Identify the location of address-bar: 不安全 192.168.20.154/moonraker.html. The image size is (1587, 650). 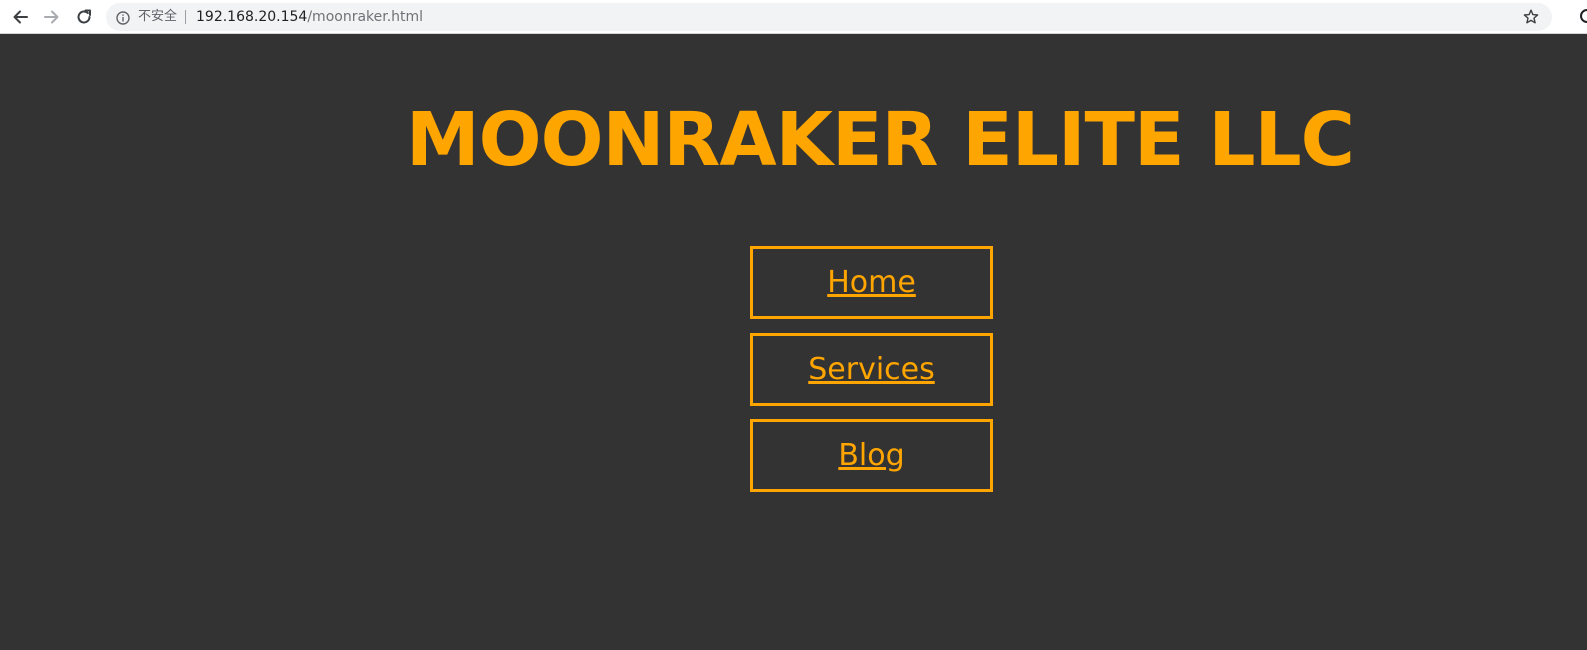
(829, 17).